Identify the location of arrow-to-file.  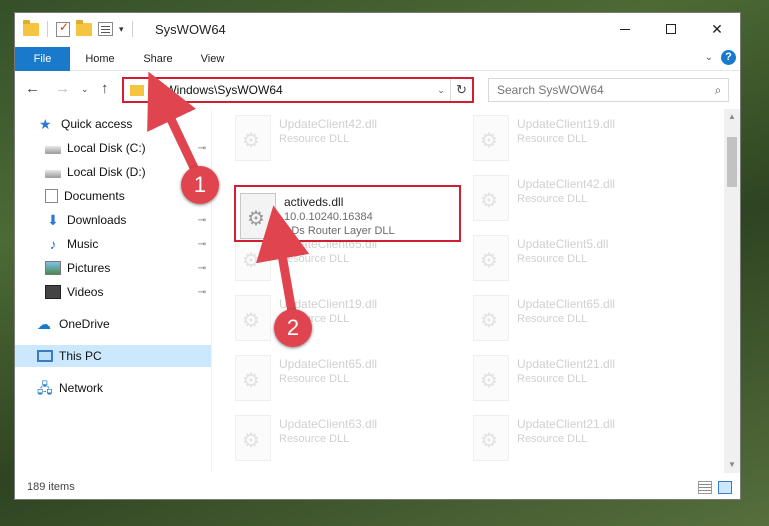
(283, 261).